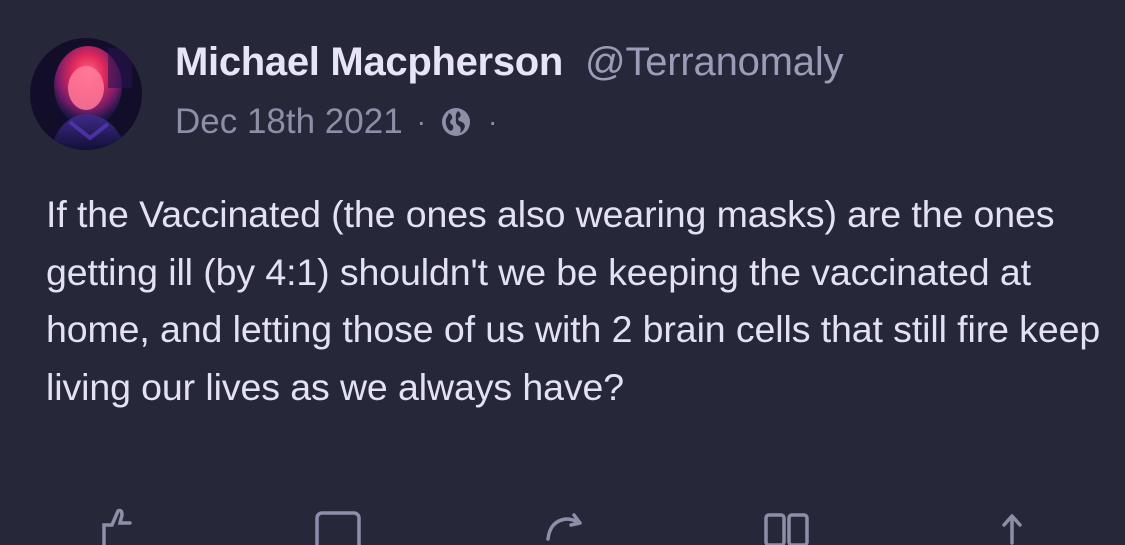 The image size is (1125, 545). I want to click on author-display-name: Michael Macpherson, so click(369, 62).